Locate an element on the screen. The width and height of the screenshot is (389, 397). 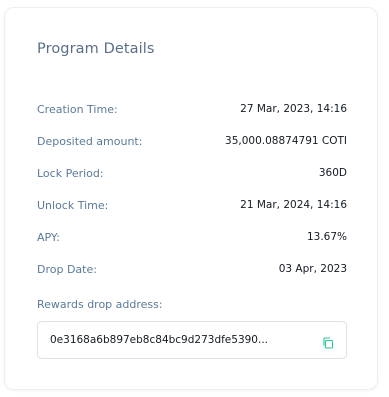
apy-label: APY: is located at coordinates (48, 237).